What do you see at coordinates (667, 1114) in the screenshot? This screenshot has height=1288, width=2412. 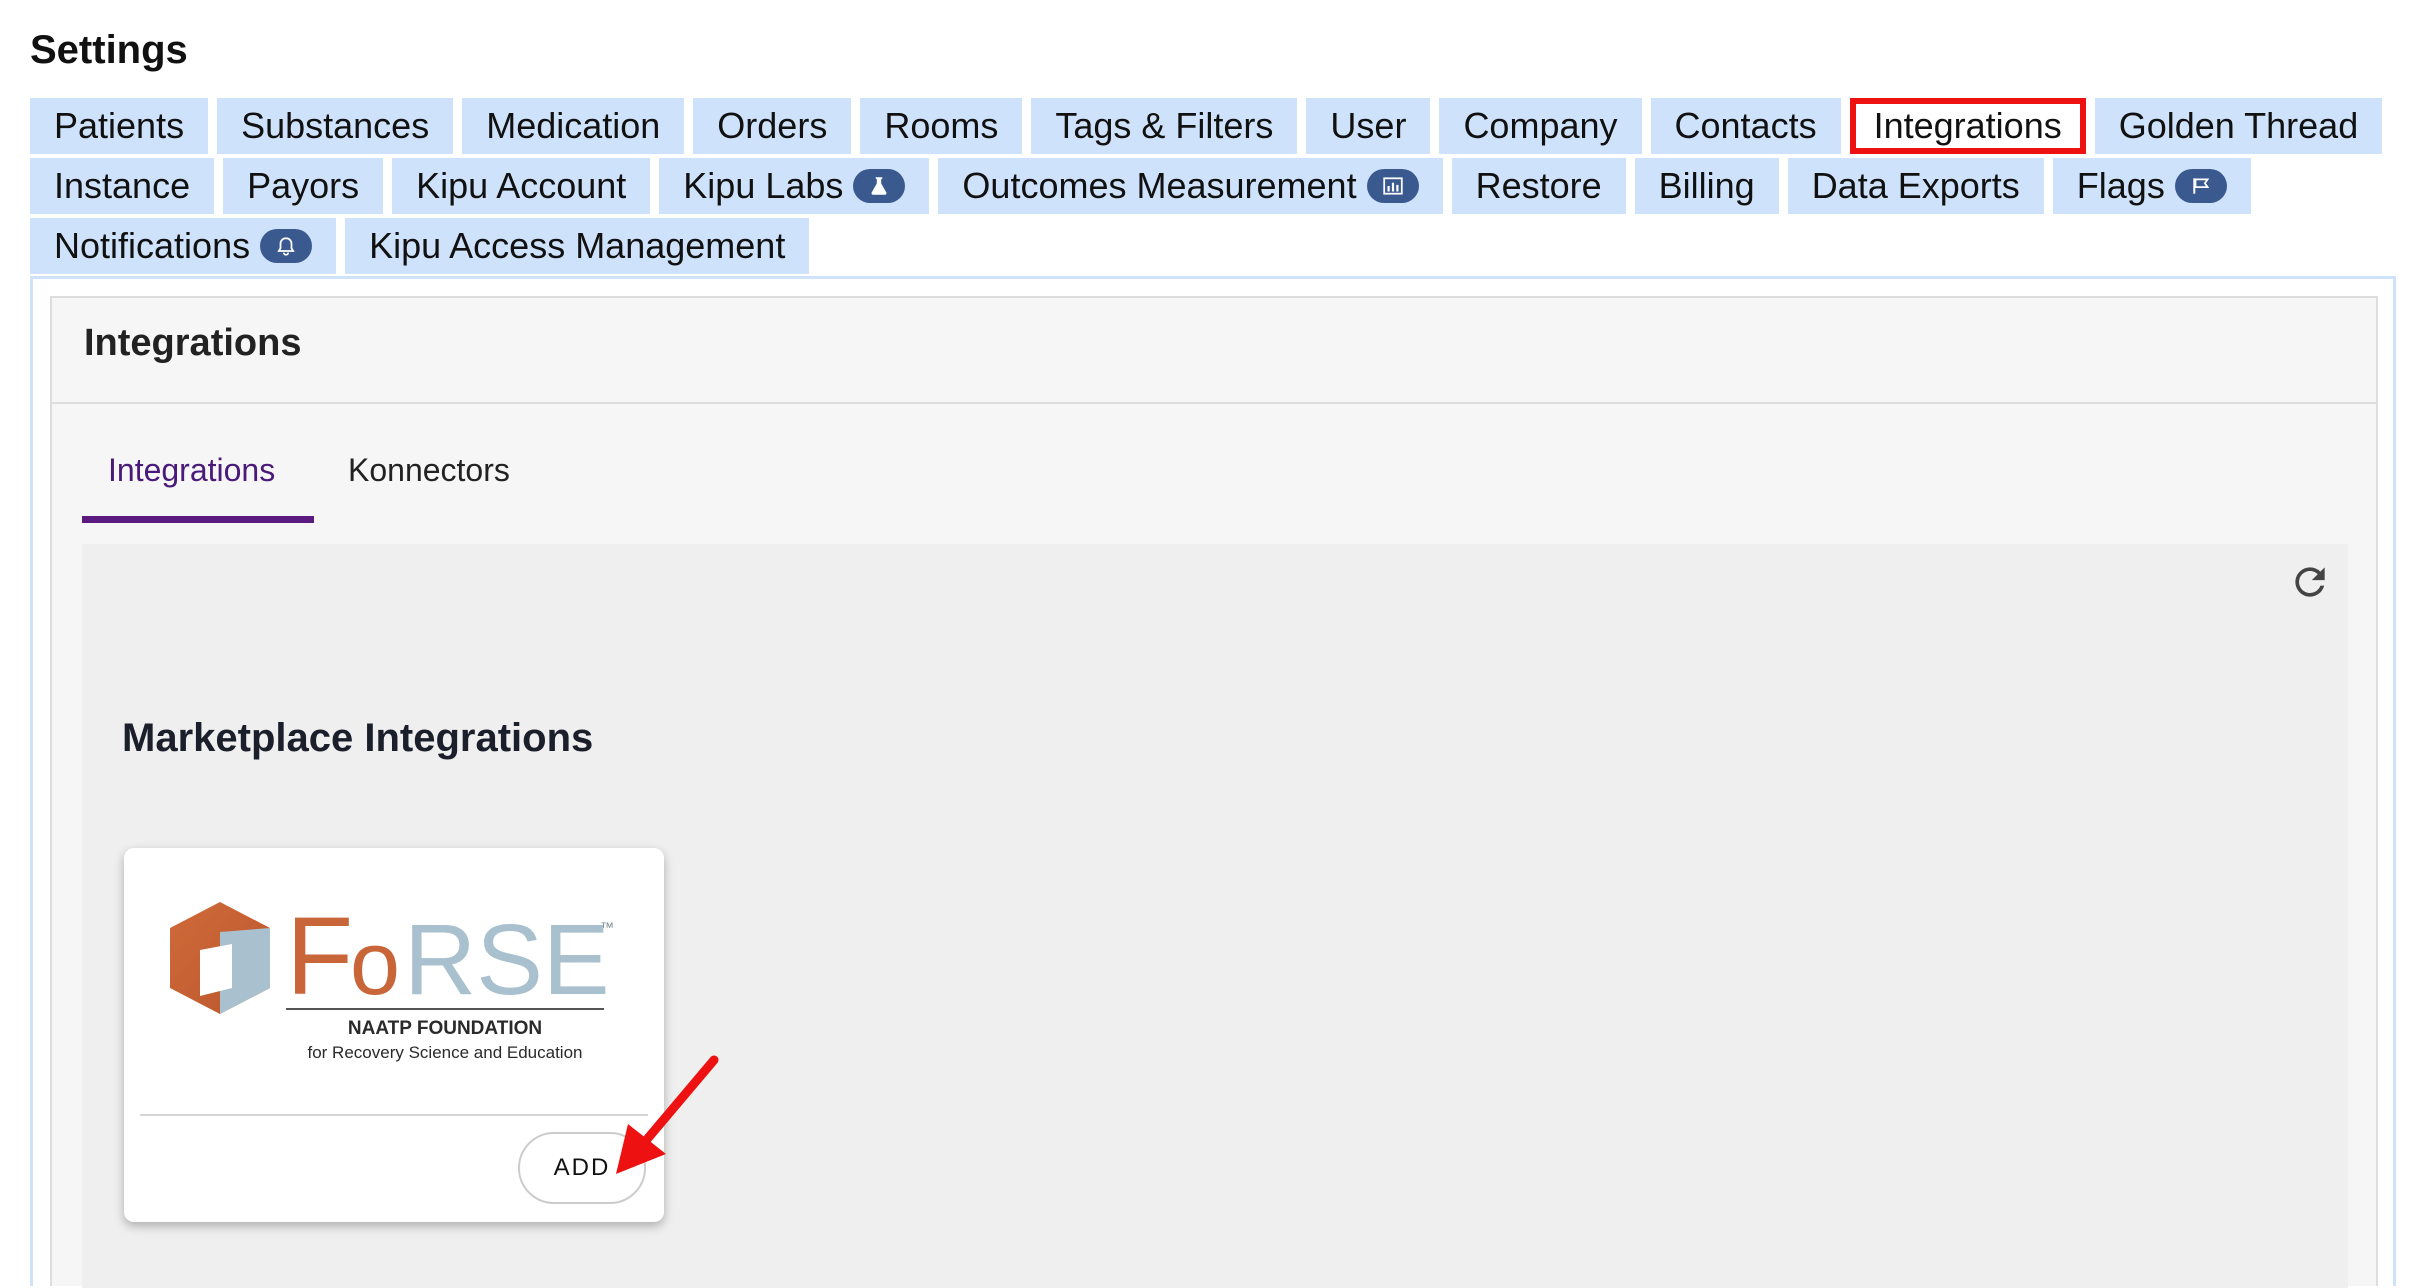 I see `annotation-arrow` at bounding box center [667, 1114].